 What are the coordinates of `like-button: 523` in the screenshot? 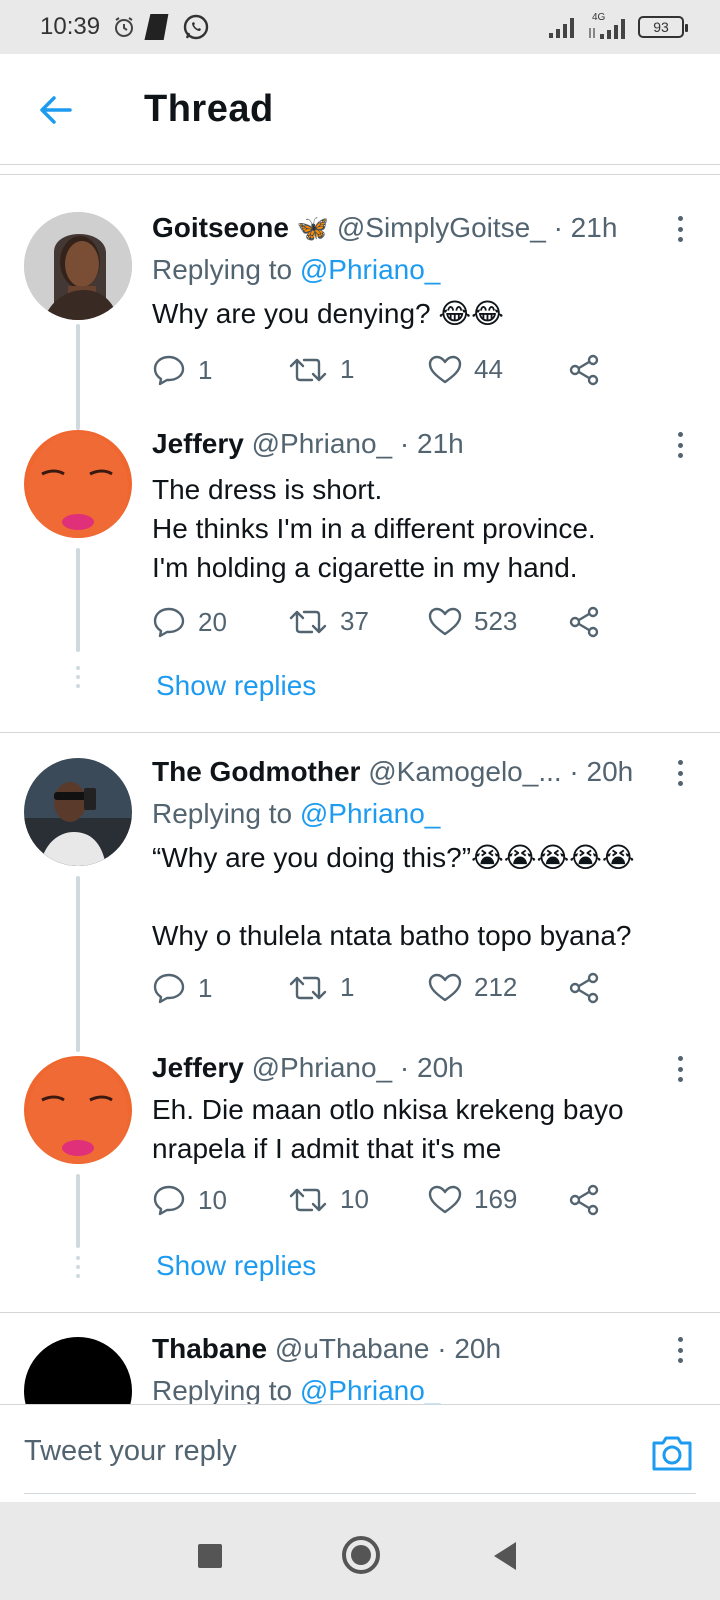 It's located at (472, 621).